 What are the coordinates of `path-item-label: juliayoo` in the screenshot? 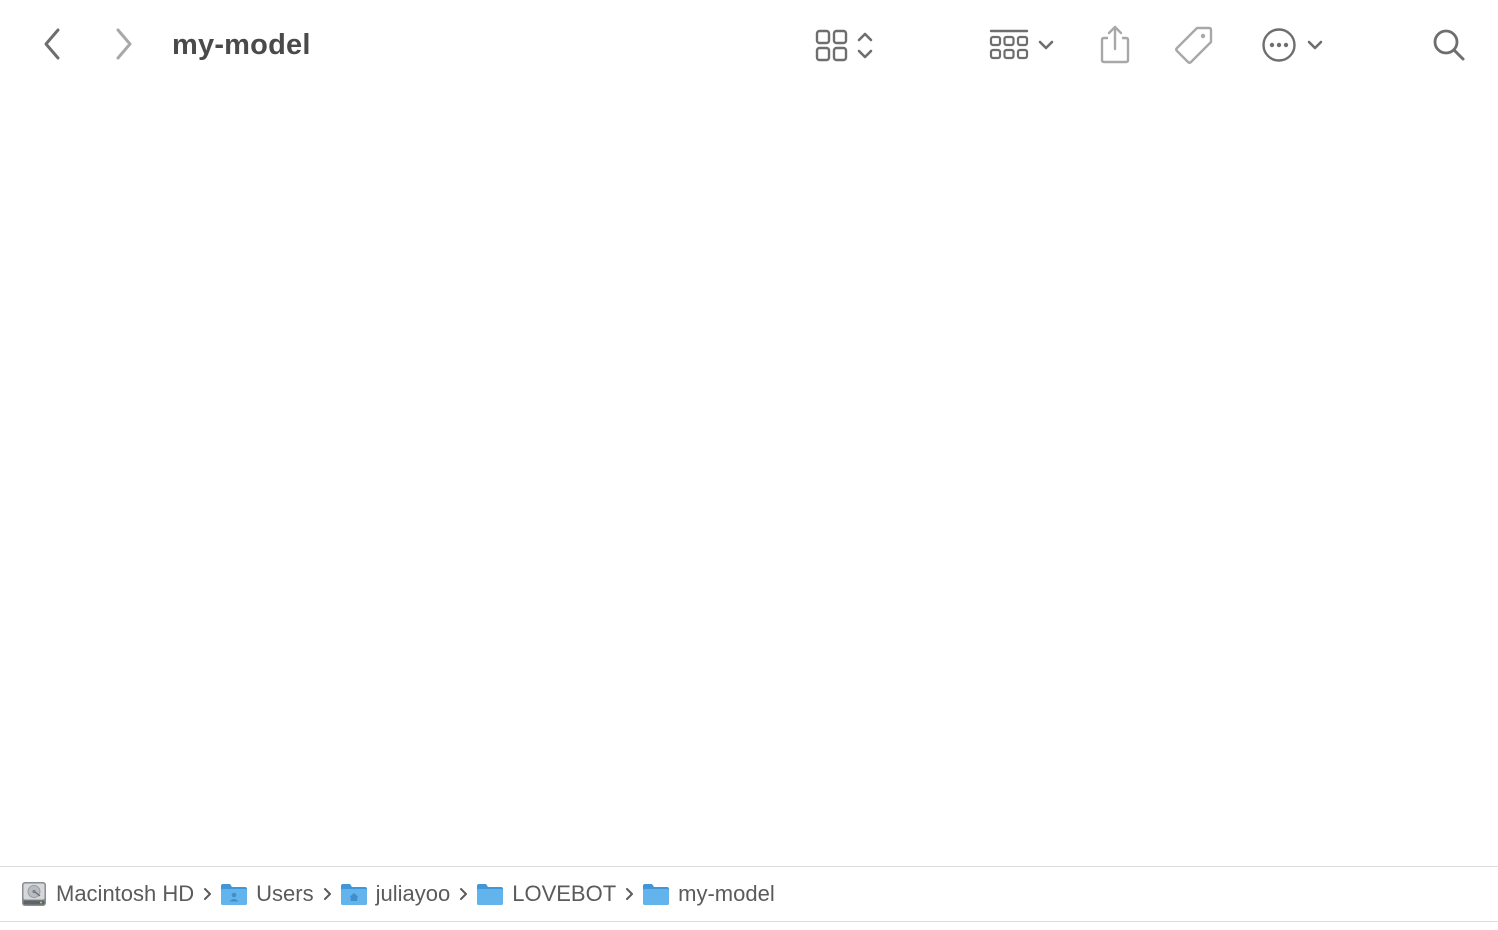 It's located at (413, 893).